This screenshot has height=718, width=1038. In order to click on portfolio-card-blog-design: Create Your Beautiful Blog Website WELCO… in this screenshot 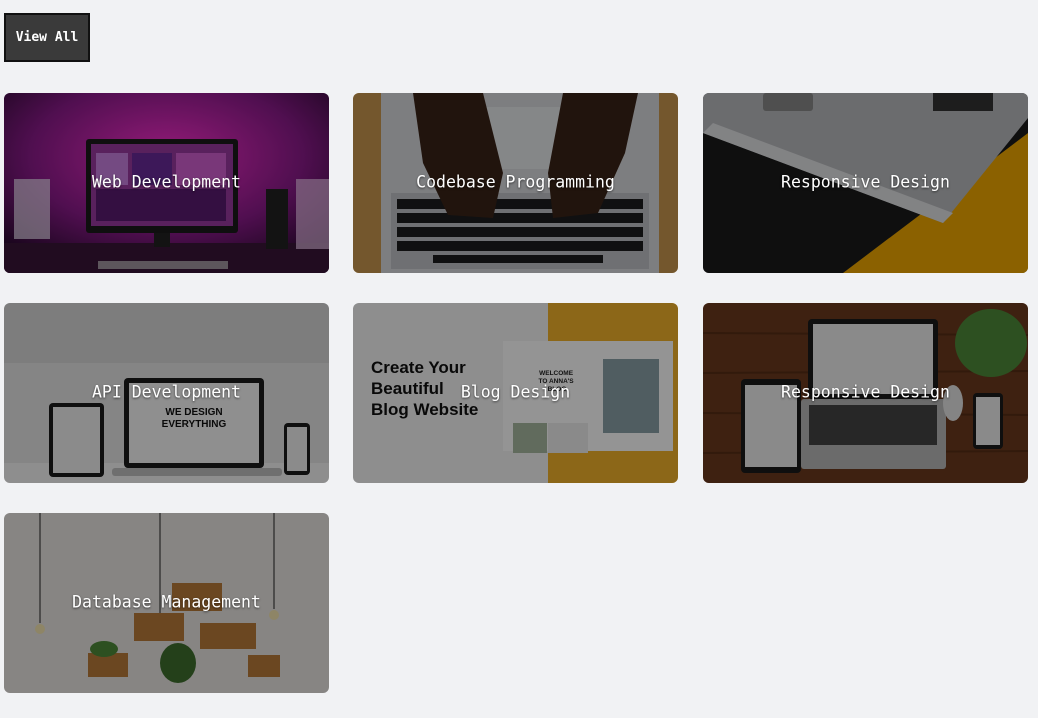, I will do `click(515, 393)`.